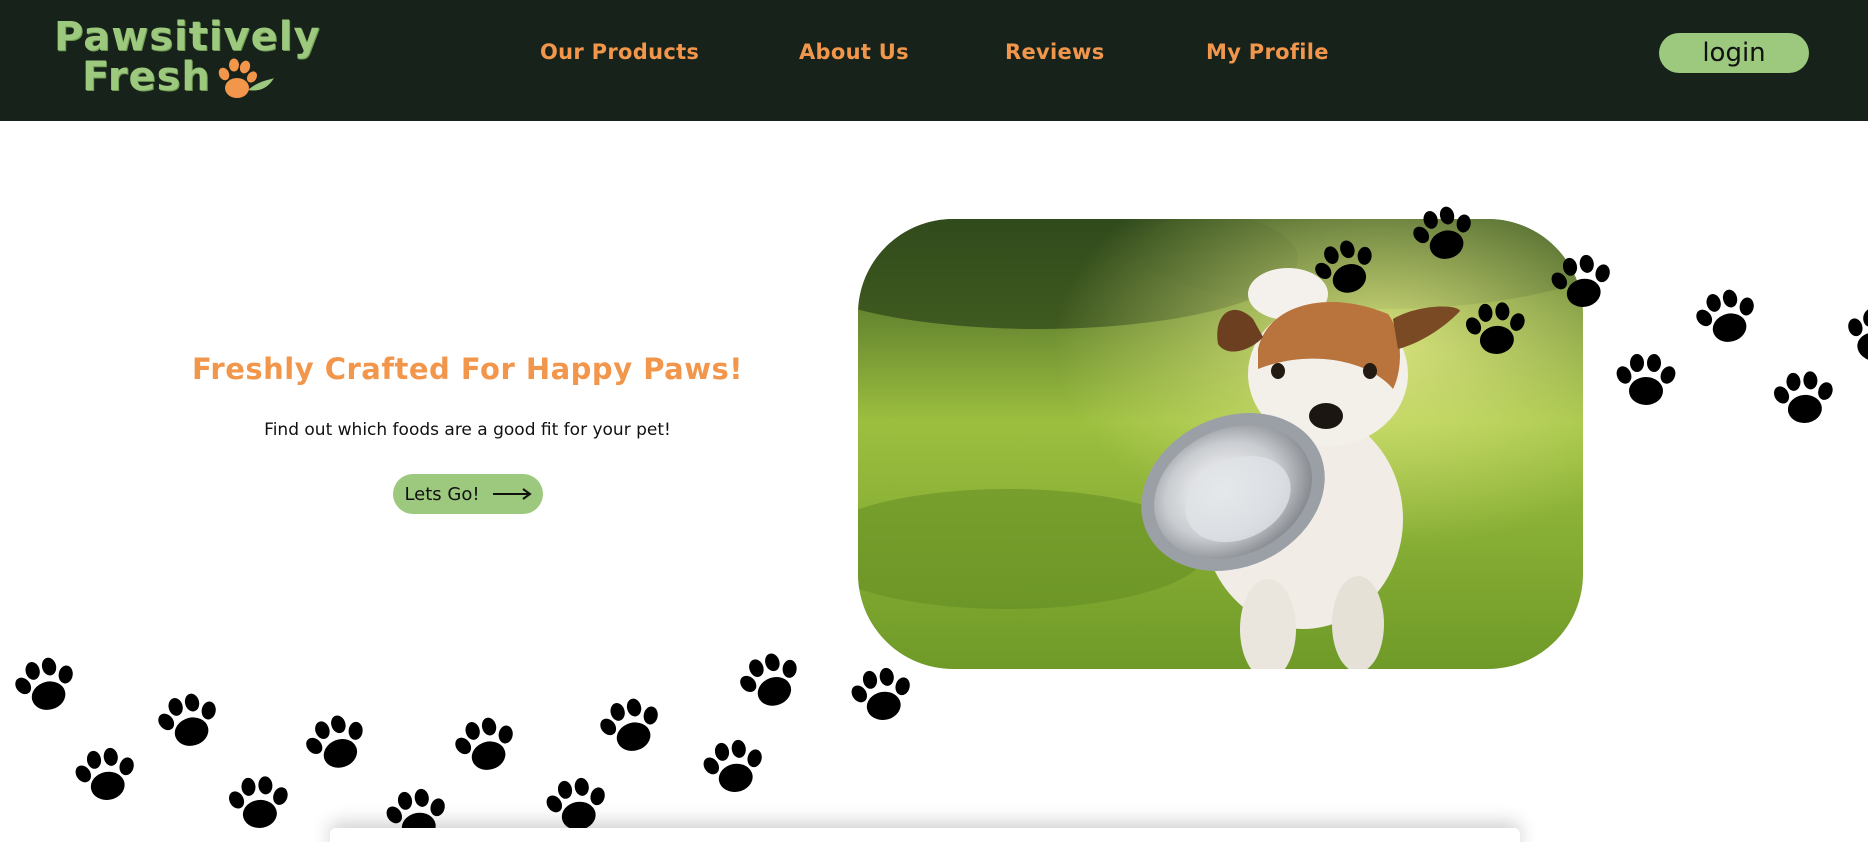 This screenshot has height=842, width=1868. I want to click on cta-label: Lets Go!, so click(442, 494).